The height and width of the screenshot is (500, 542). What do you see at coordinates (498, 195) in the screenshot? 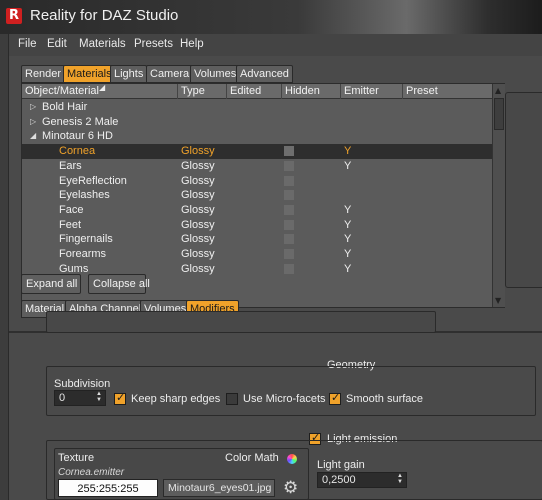
I see `vertical-scrollbar: ▲ ▼` at bounding box center [498, 195].